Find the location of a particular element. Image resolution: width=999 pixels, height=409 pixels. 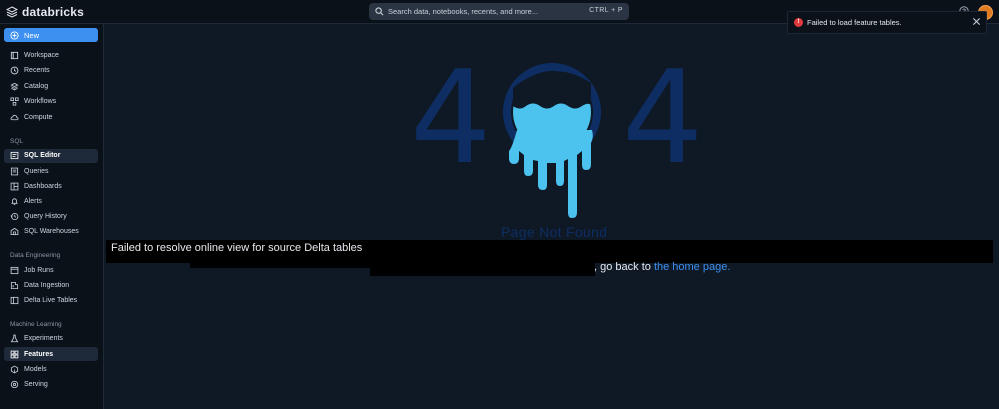

sql-editor-icon is located at coordinates (14, 155).